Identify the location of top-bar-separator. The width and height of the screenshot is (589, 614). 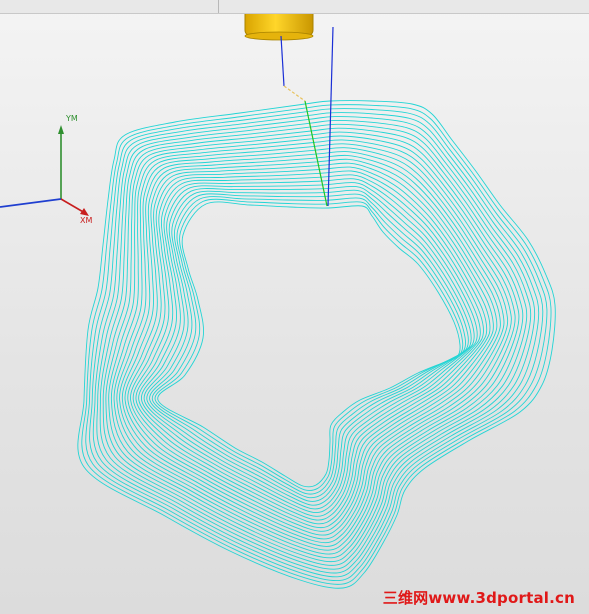
(218, 6).